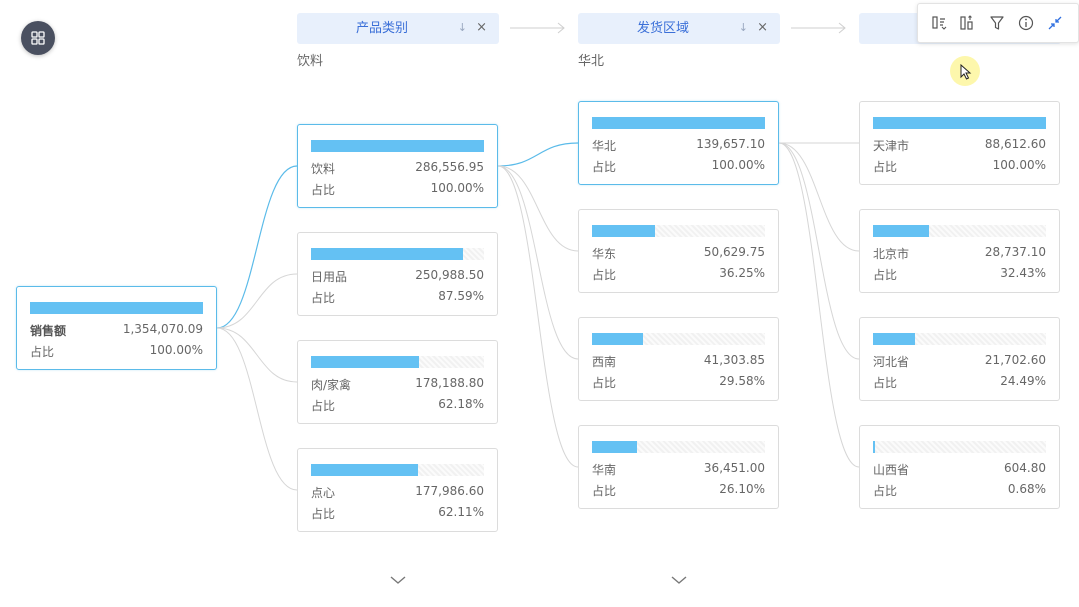  I want to click on node-card-snacks: 点心 177,986.60 占比 62.11%, so click(397, 490).